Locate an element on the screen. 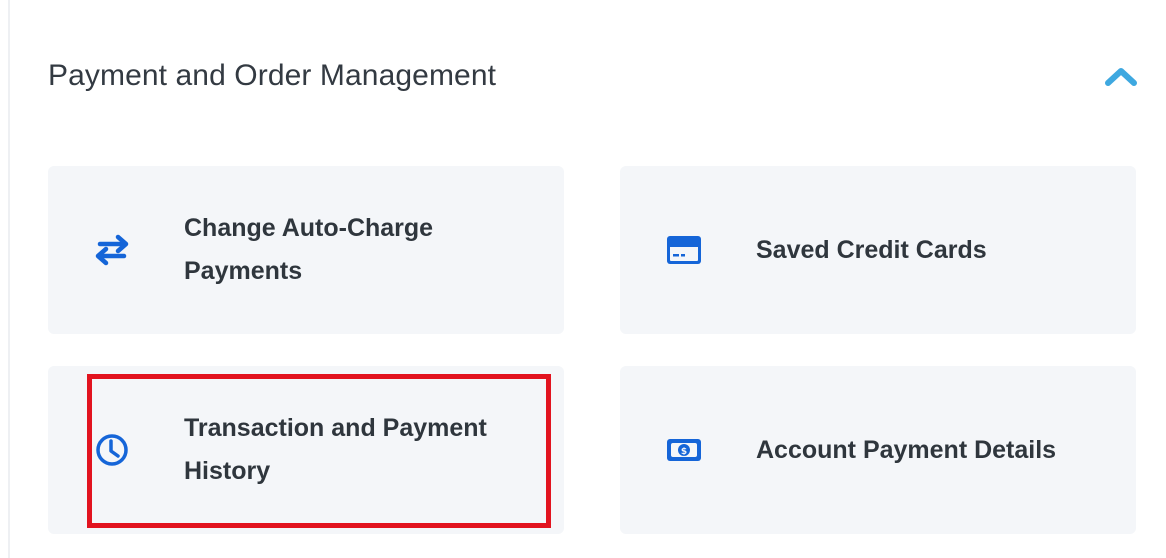 This screenshot has width=1166, height=558. card-change-auto-charge-payments: Change Auto-Charge Payments is located at coordinates (306, 250).